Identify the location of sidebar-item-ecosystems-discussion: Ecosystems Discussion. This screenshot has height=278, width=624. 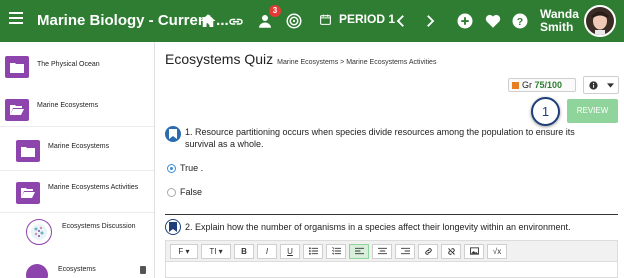
(81, 232).